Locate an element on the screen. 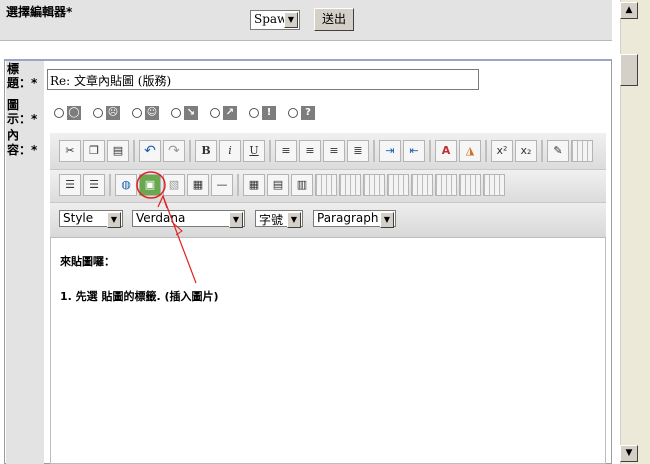 This screenshot has width=650, height=464. annotation-arrow-line is located at coordinates (179, 239).